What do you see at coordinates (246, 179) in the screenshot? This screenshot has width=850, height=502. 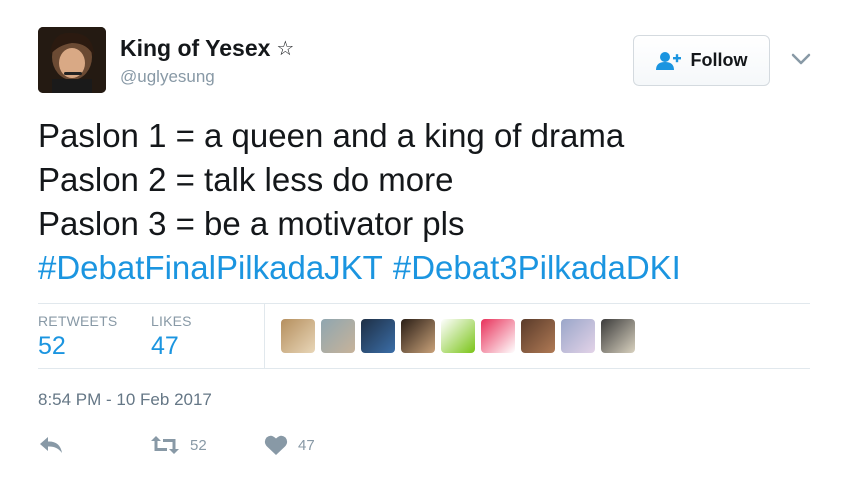 I see `tweet-line: Paslon 2 = talk less do more` at bounding box center [246, 179].